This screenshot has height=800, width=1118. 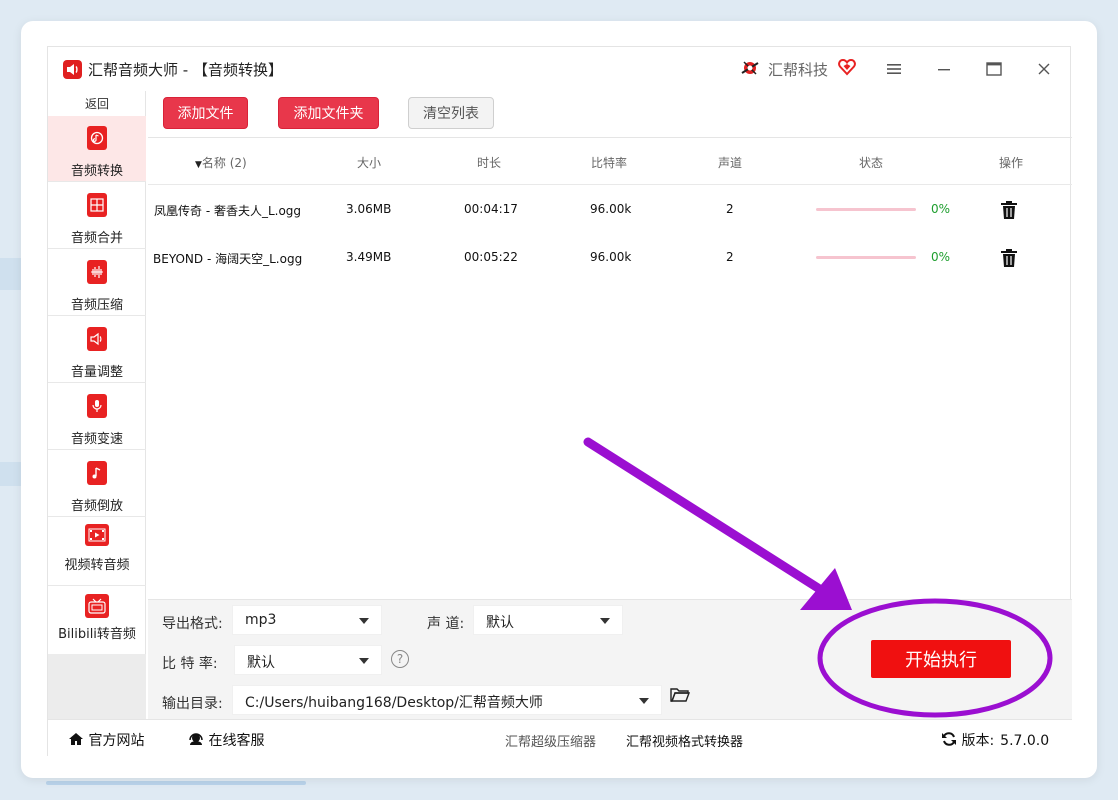 I want to click on audio-convert-icon, so click(x=97, y=138).